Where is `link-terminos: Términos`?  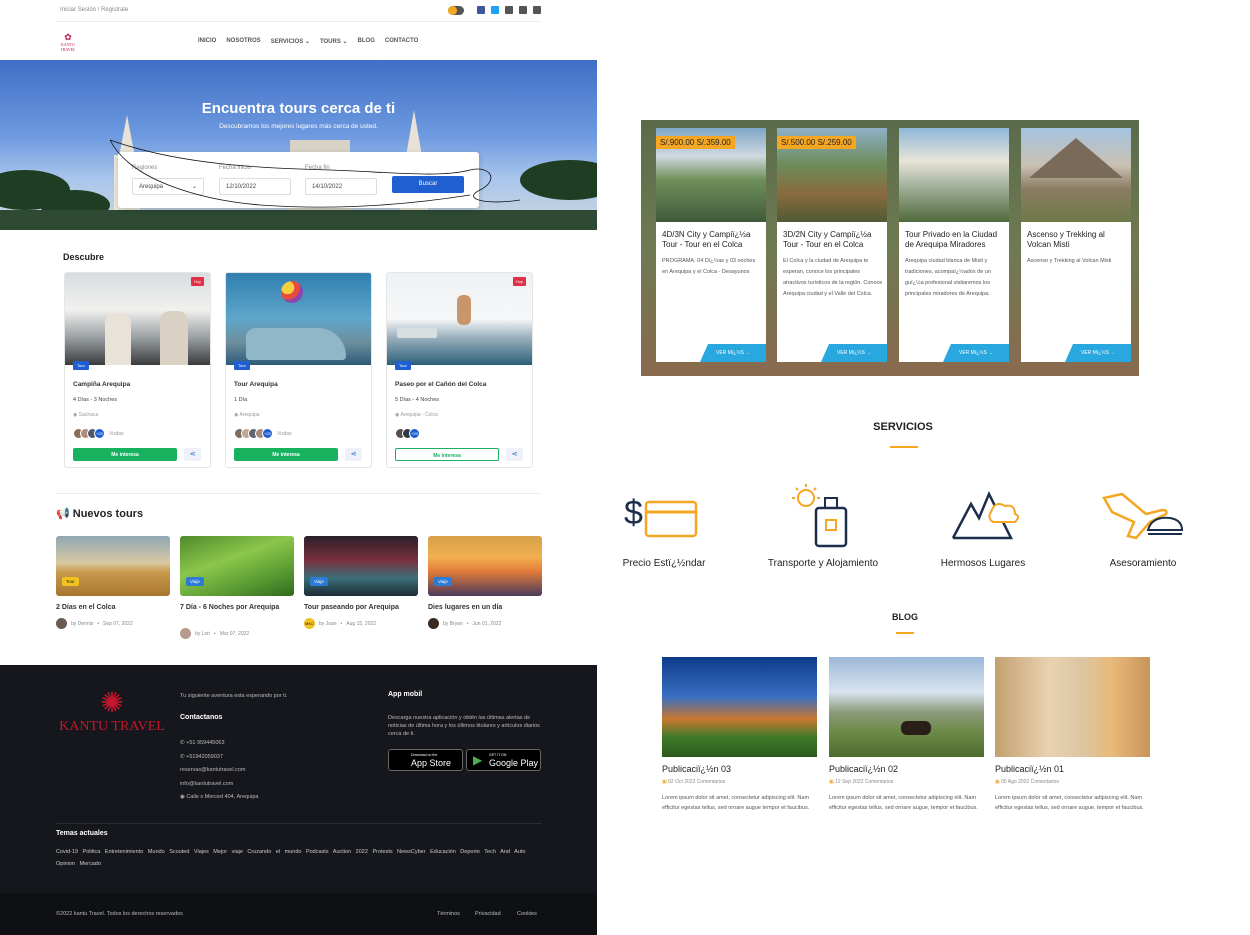
link-terminos: Términos is located at coordinates (448, 914).